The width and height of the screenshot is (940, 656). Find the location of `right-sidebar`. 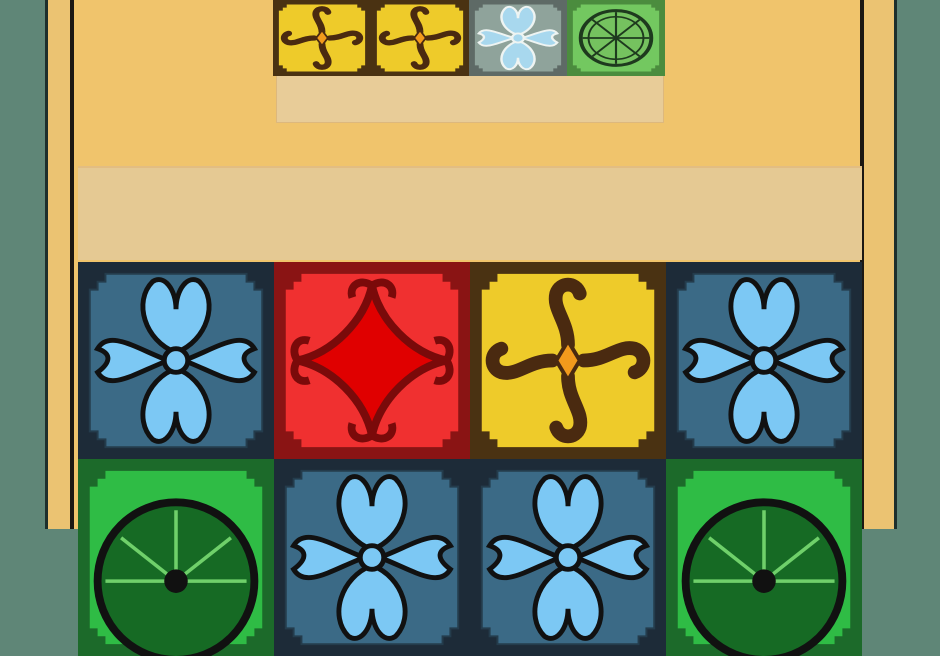

right-sidebar is located at coordinates (917, 264).